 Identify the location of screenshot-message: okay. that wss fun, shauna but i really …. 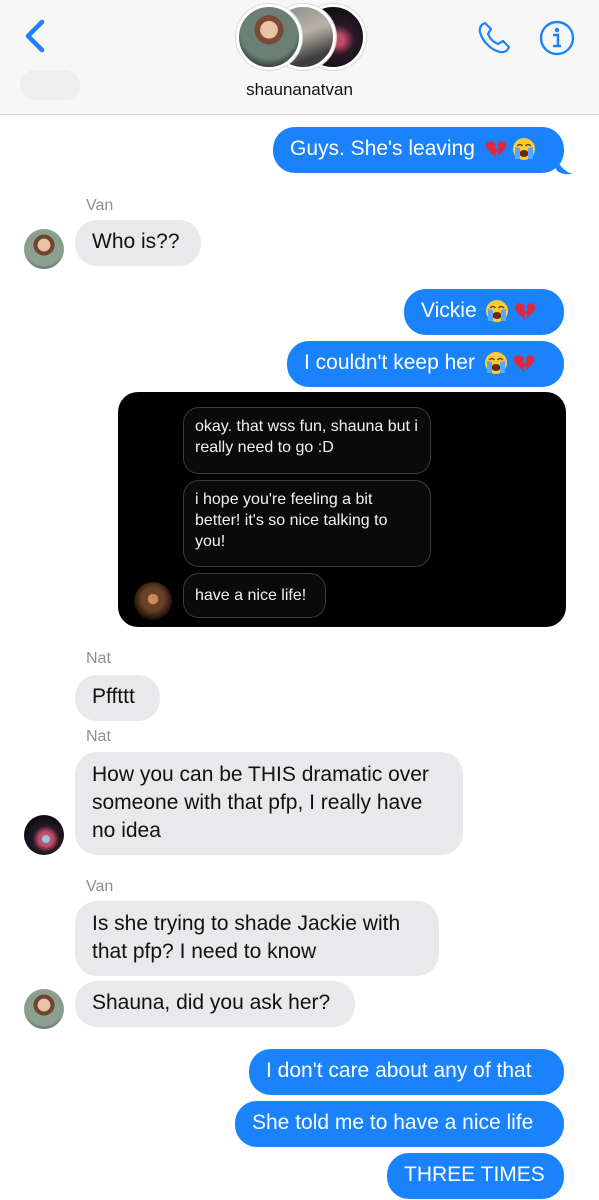
(307, 440).